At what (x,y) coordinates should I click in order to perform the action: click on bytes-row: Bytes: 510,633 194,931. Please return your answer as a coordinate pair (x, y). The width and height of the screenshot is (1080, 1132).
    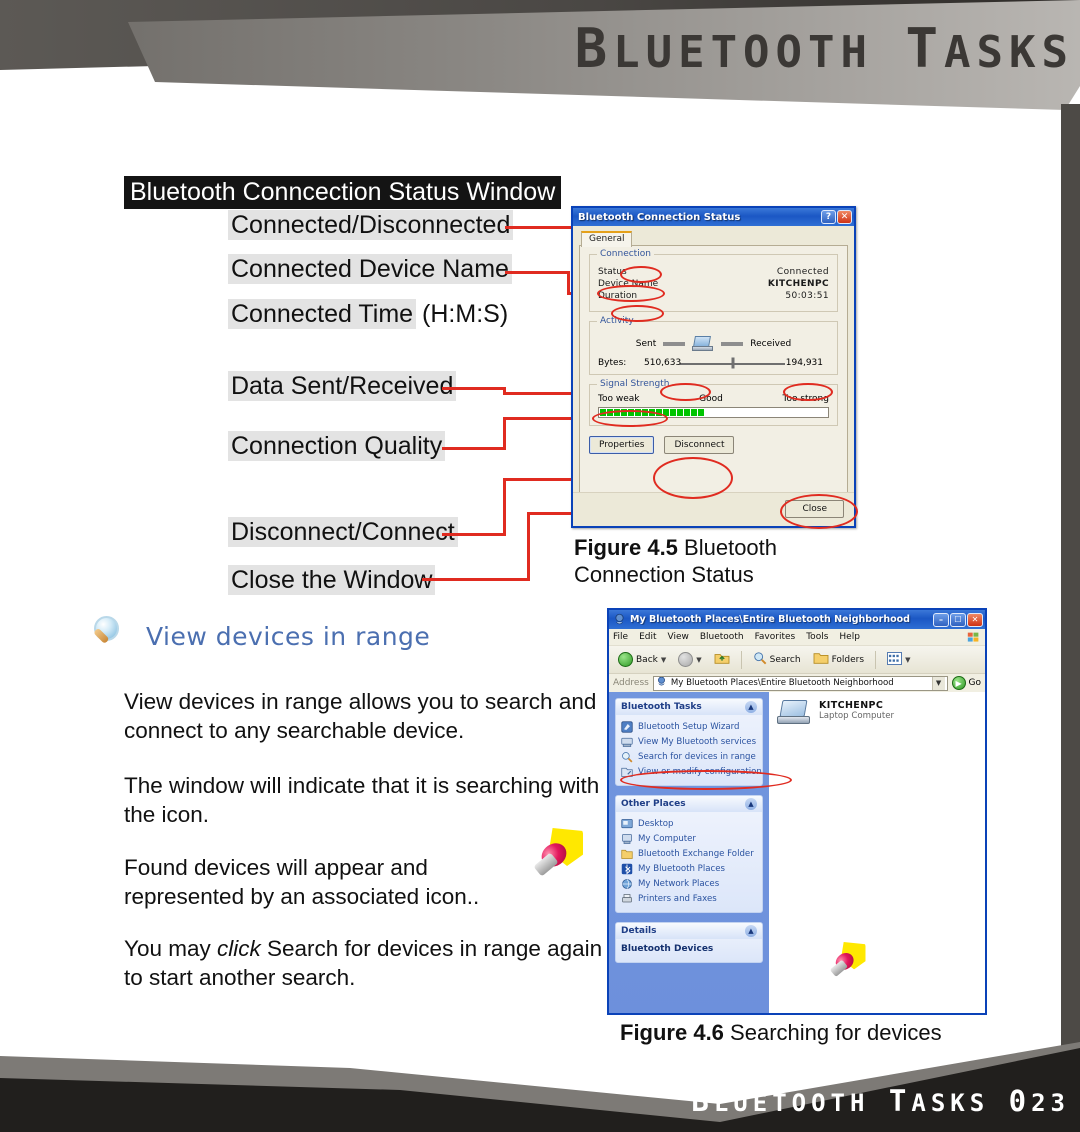
    Looking at the image, I should click on (713, 363).